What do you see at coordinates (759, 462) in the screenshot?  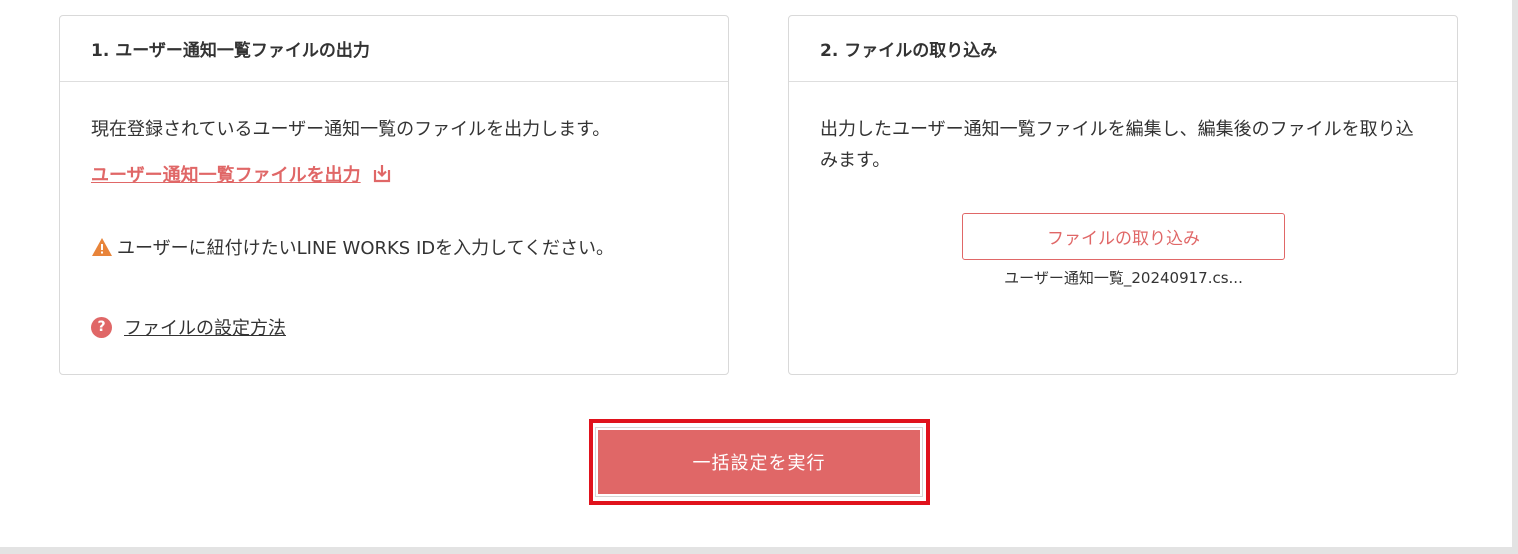 I see `execute-bulk-settings-button: 一括設定を実行` at bounding box center [759, 462].